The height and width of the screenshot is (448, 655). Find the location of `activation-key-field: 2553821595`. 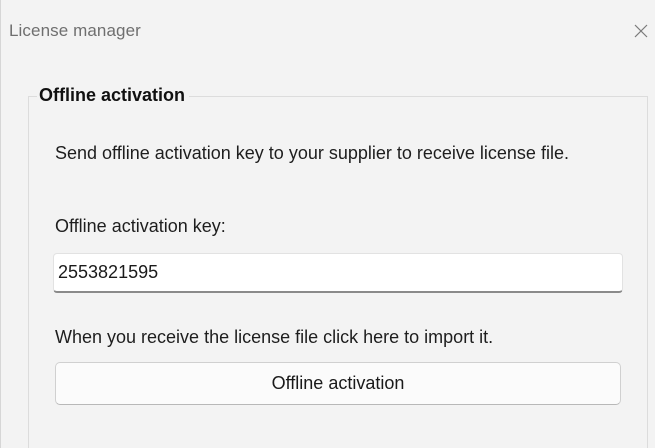

activation-key-field: 2553821595 is located at coordinates (338, 273).